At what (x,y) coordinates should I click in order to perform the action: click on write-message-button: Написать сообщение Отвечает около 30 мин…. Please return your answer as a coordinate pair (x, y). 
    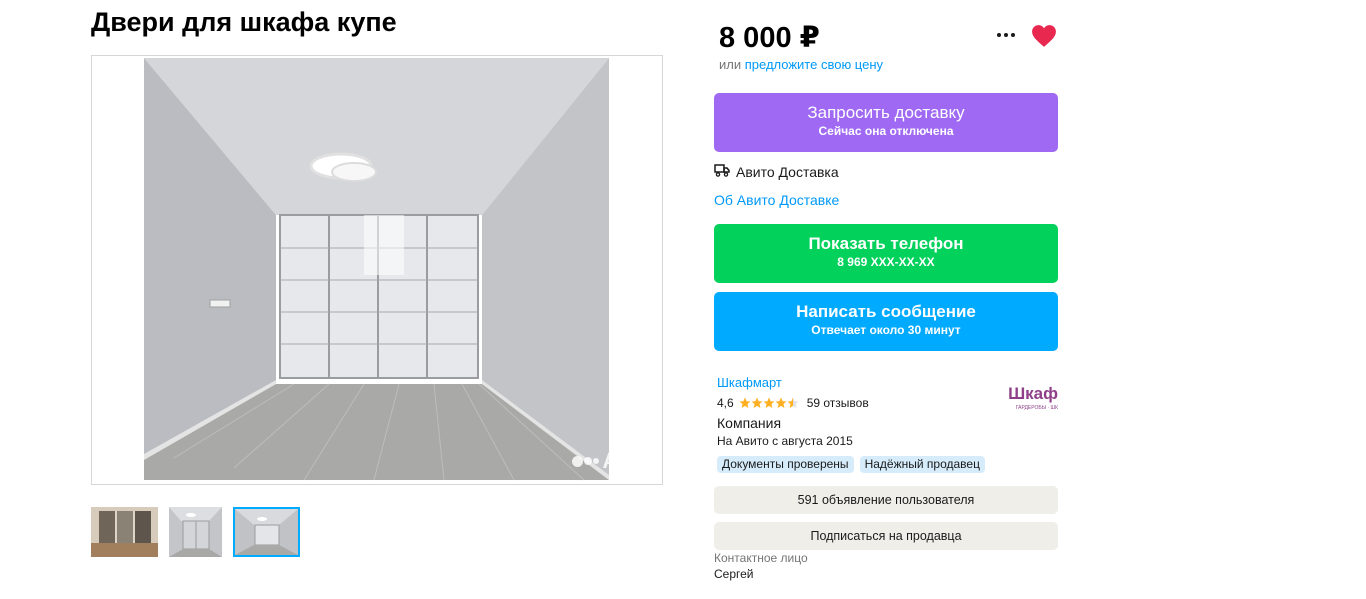
    Looking at the image, I should click on (886, 321).